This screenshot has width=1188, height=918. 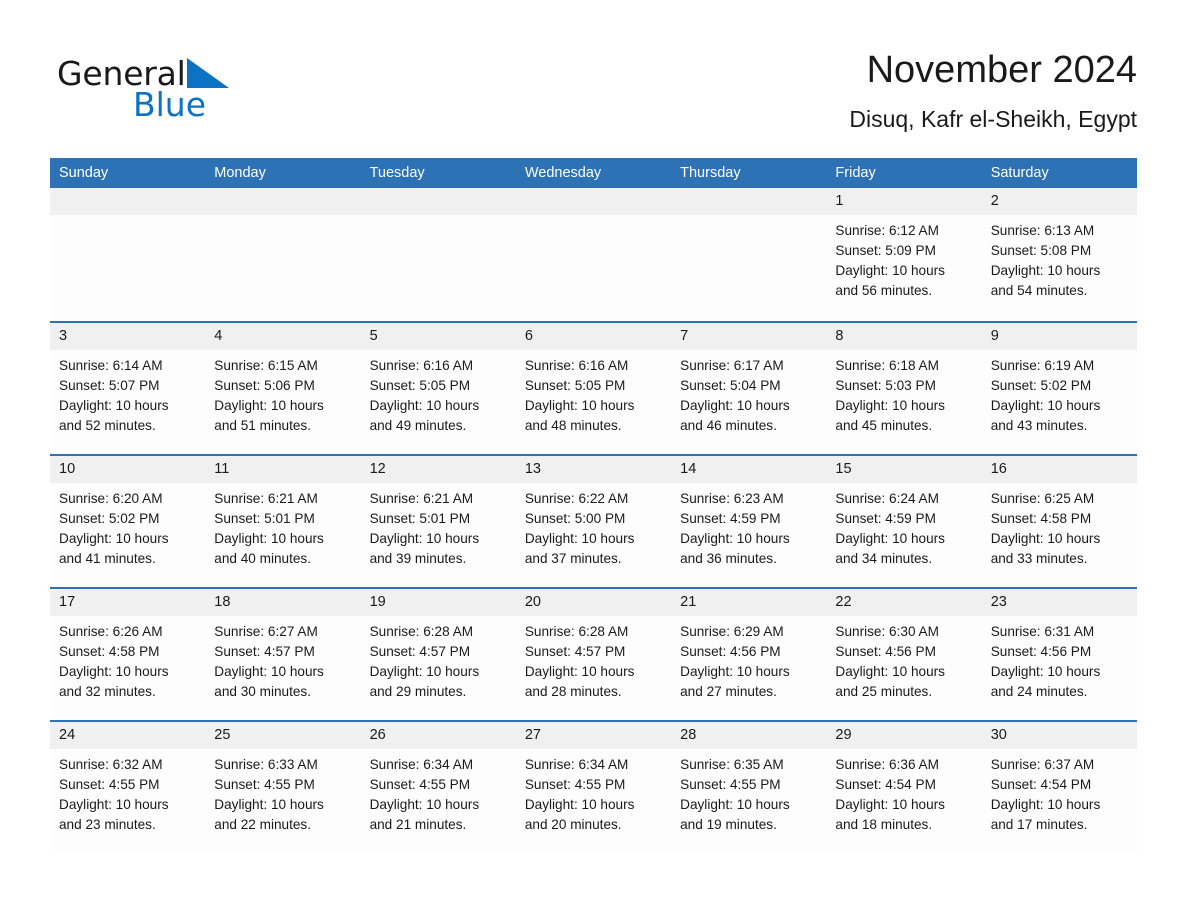 What do you see at coordinates (263, 558) in the screenshot?
I see `daylight-text-line2: and 40 minutes.` at bounding box center [263, 558].